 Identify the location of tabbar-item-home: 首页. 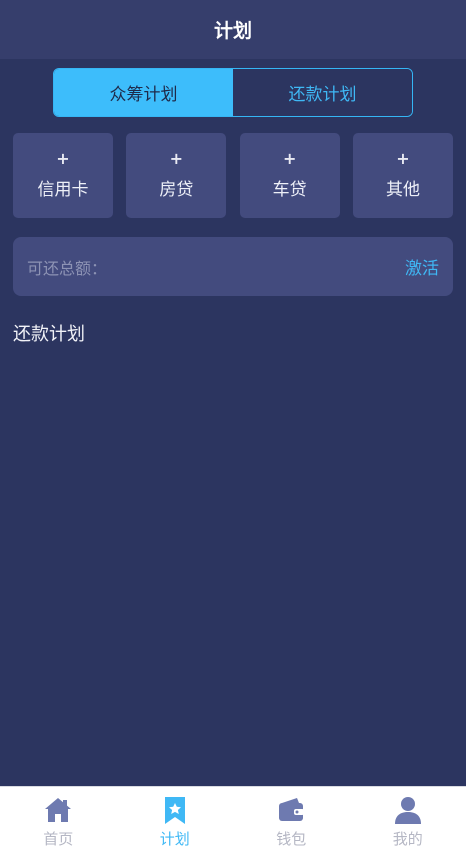
(58, 820).